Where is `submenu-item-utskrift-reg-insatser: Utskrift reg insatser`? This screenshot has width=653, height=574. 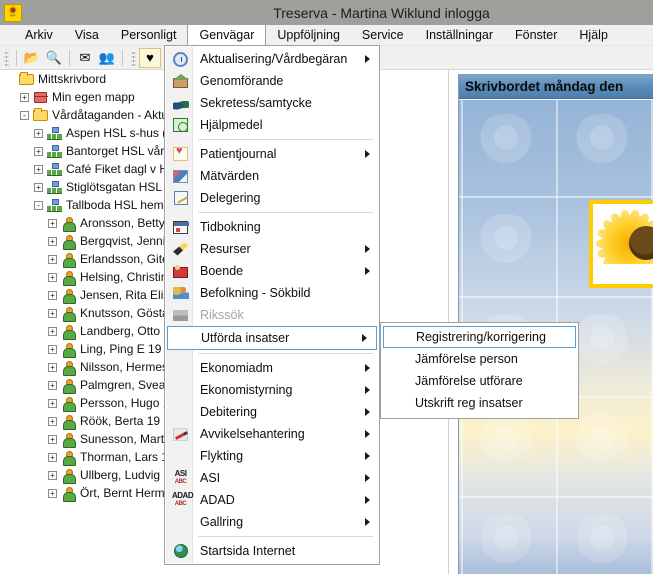 submenu-item-utskrift-reg-insatser: Utskrift reg insatser is located at coordinates (479, 403).